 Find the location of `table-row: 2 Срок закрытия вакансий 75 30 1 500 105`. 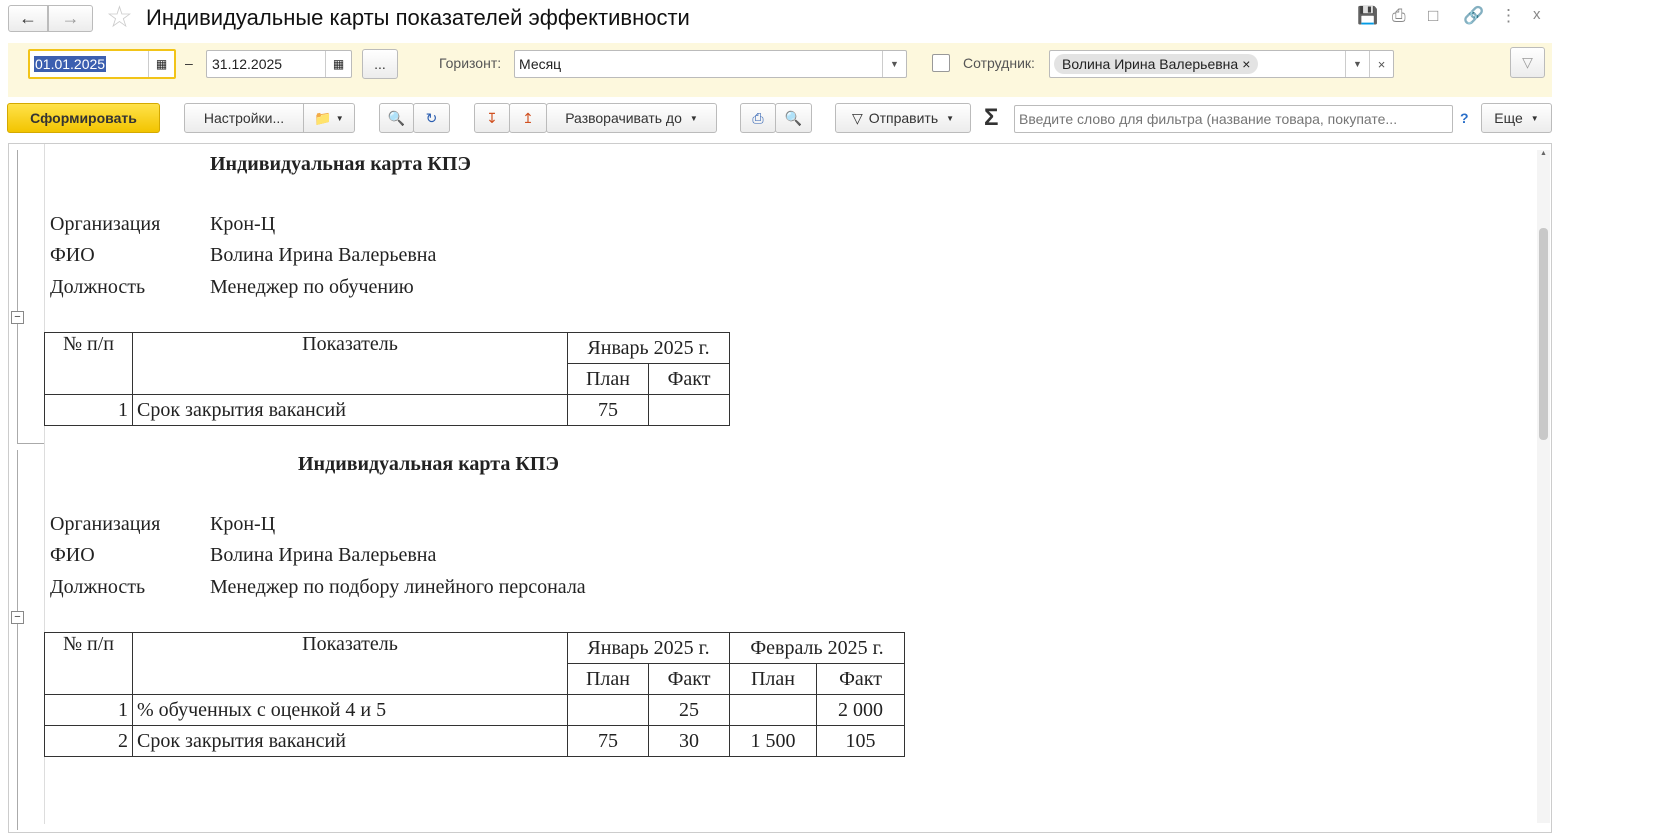

table-row: 2 Срок закрытия вакансий 75 30 1 500 105 is located at coordinates (474, 741).